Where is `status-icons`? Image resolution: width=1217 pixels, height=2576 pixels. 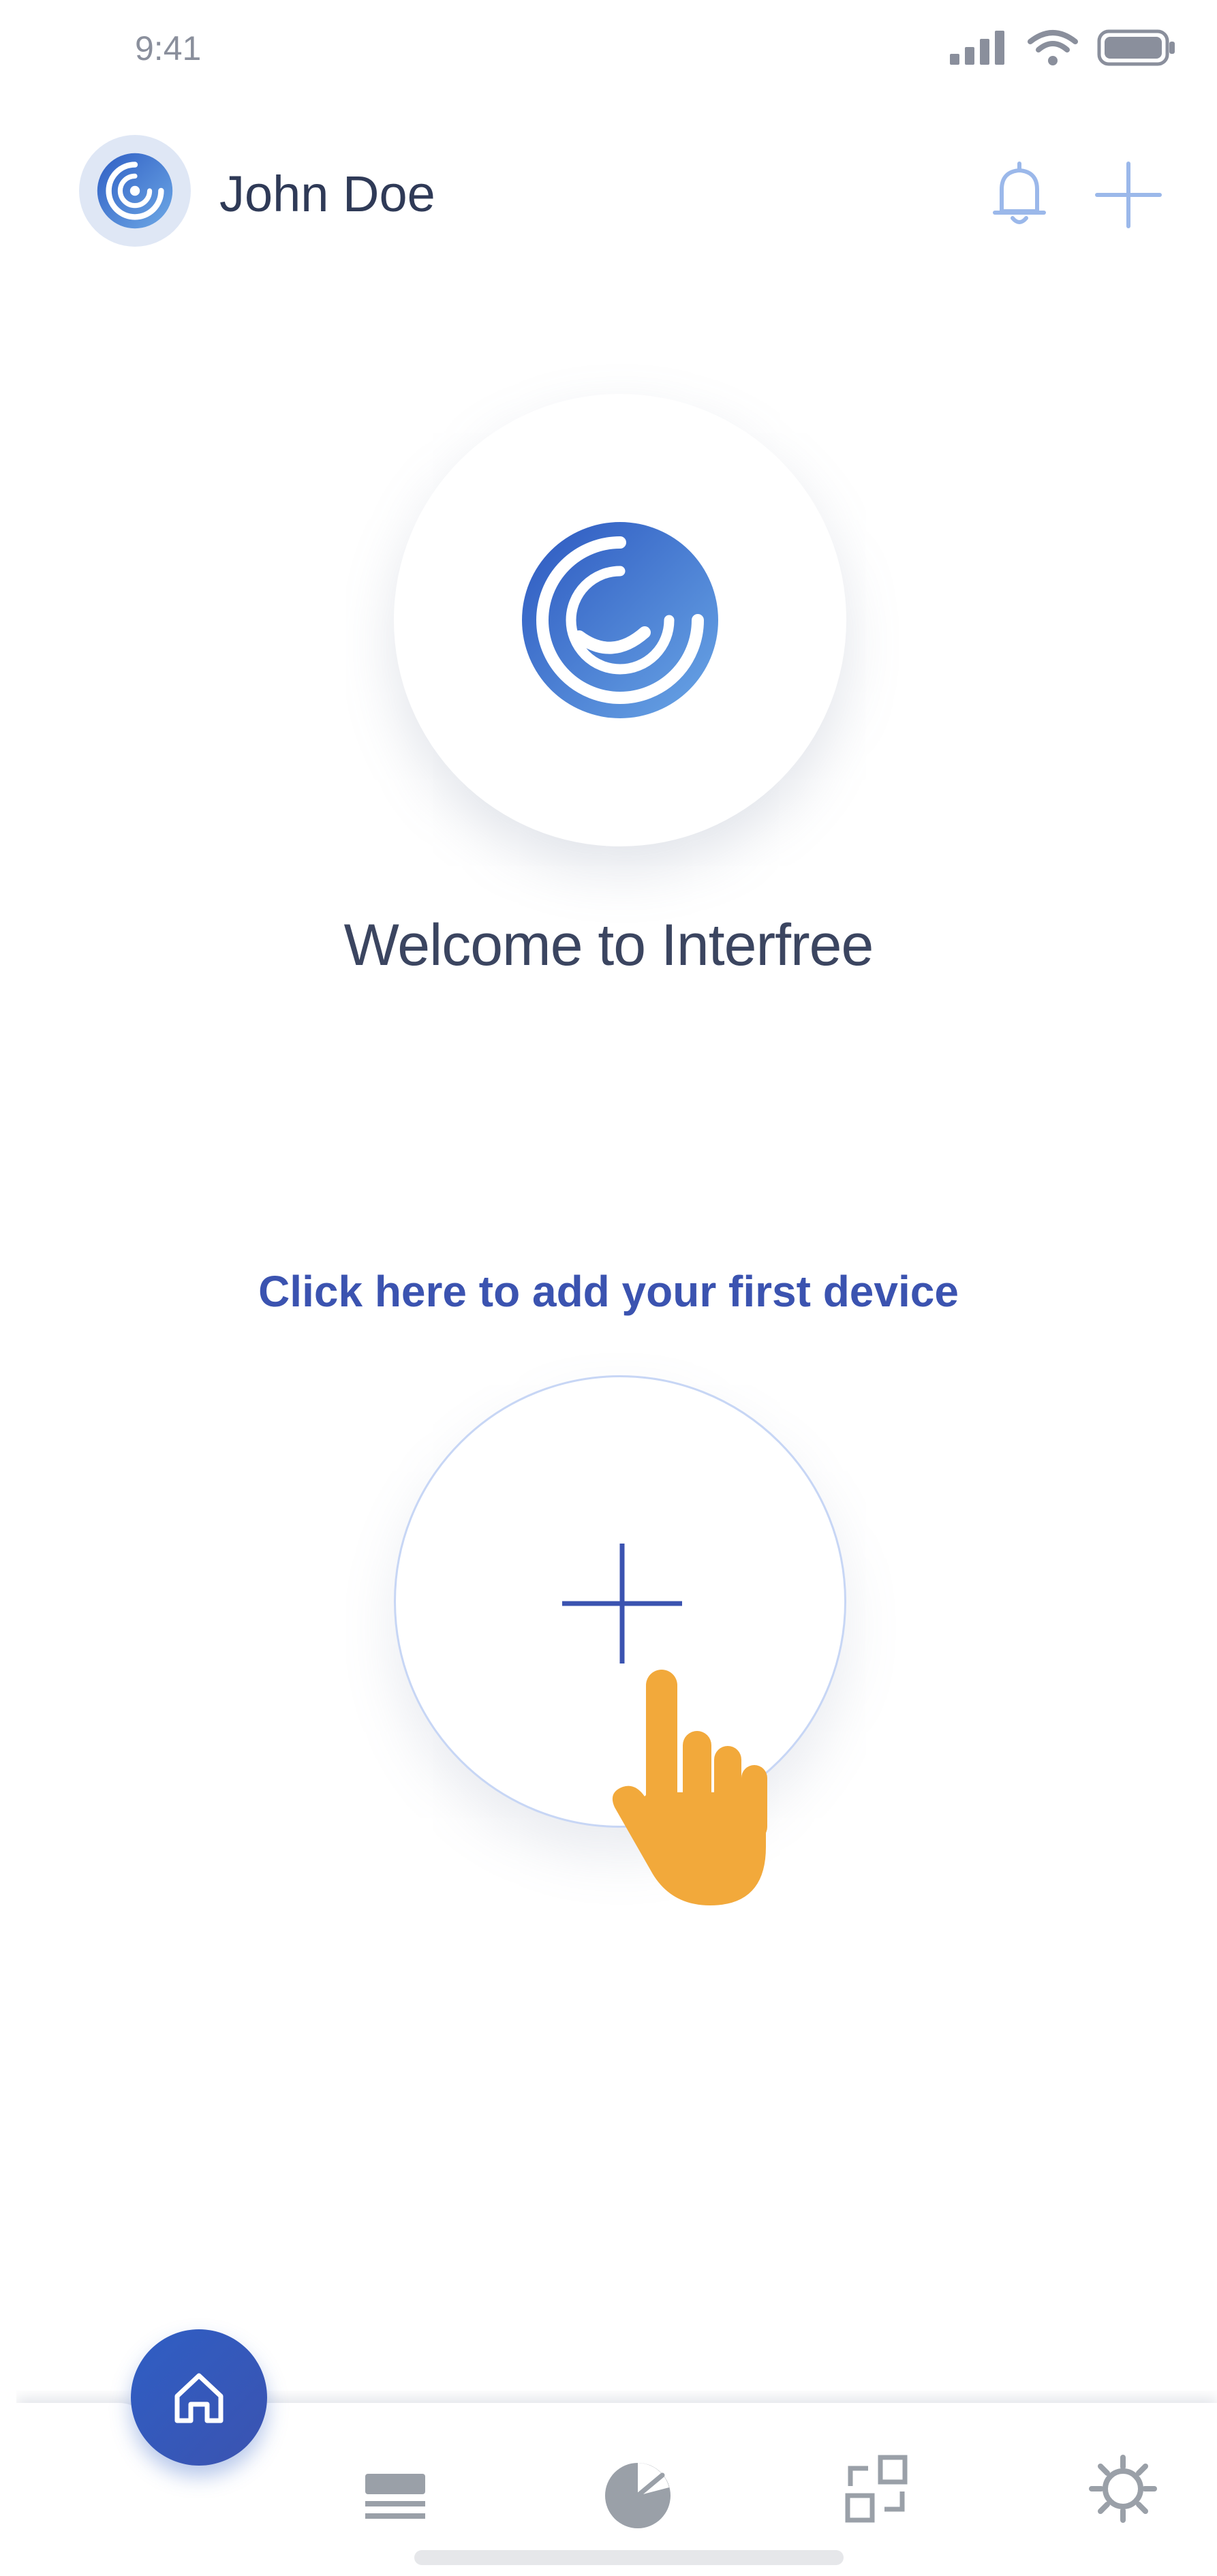 status-icons is located at coordinates (1063, 48).